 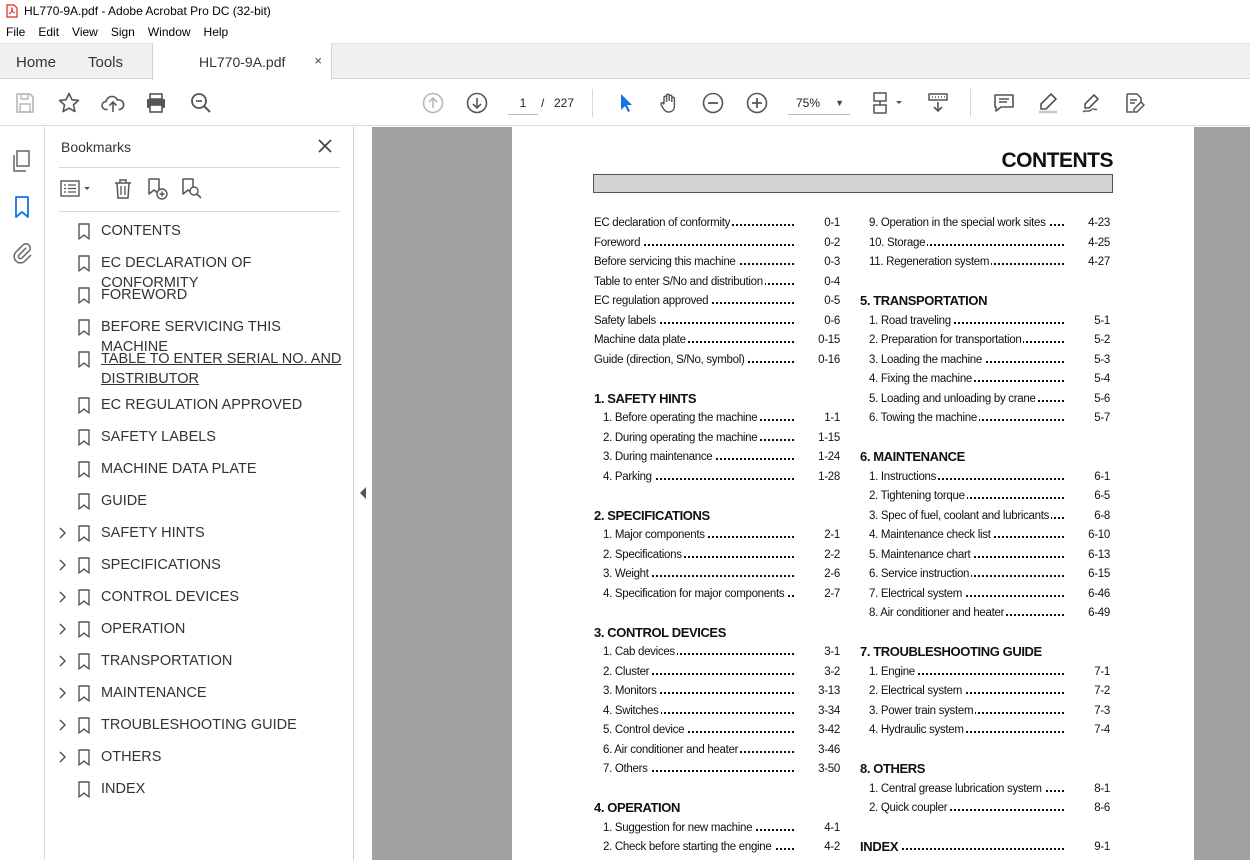 What do you see at coordinates (1048, 103) in the screenshot?
I see `highlight-pen-icon` at bounding box center [1048, 103].